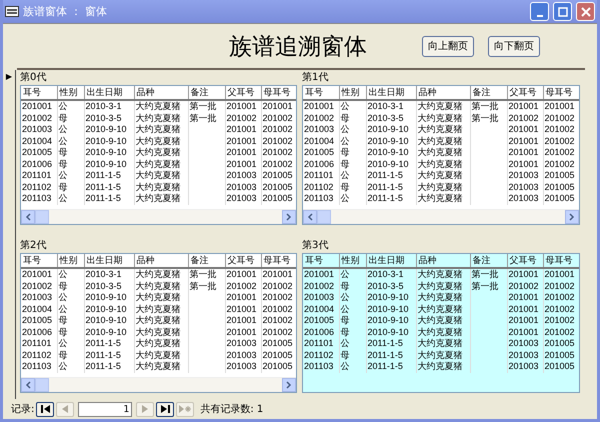 The height and width of the screenshot is (422, 600). Describe the element at coordinates (65, 409) in the screenshot. I see `previous-record-icon` at that location.